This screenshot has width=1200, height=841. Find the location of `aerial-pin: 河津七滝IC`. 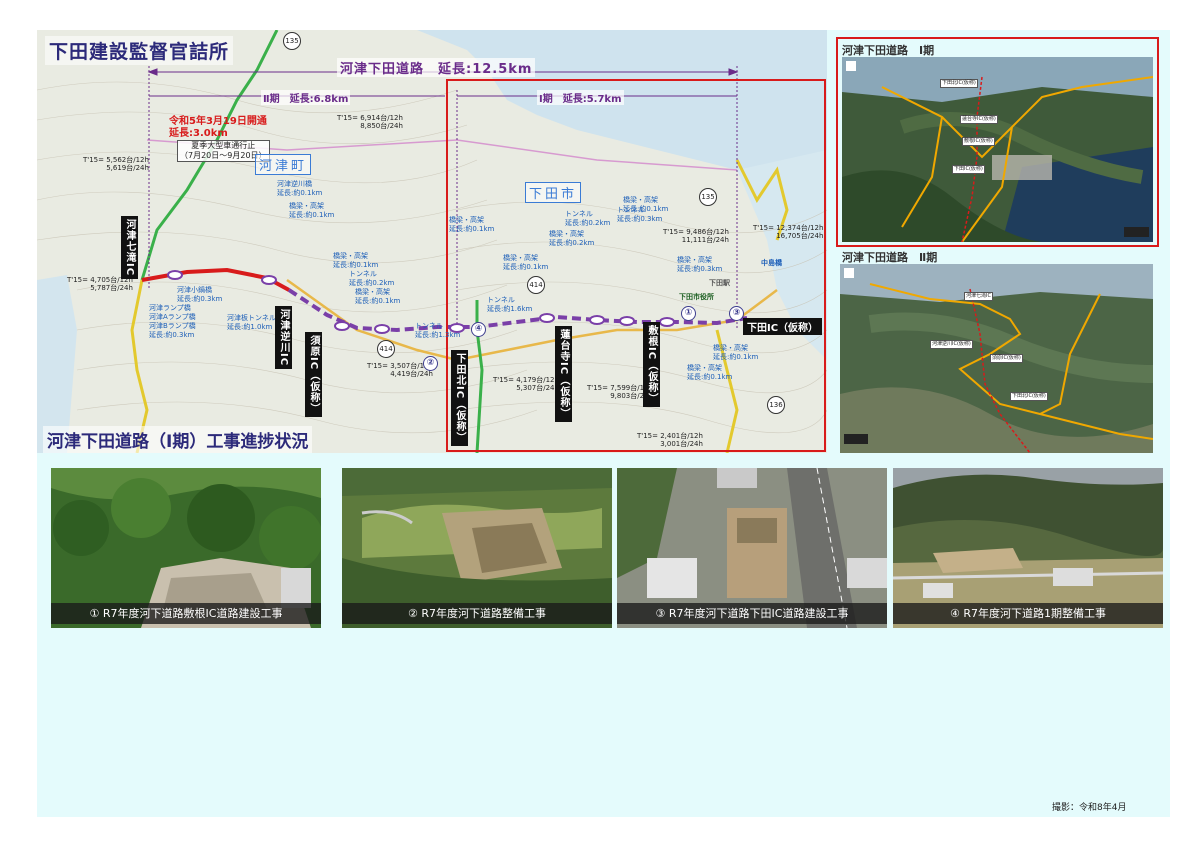

aerial-pin: 河津七滝IC is located at coordinates (978, 296).